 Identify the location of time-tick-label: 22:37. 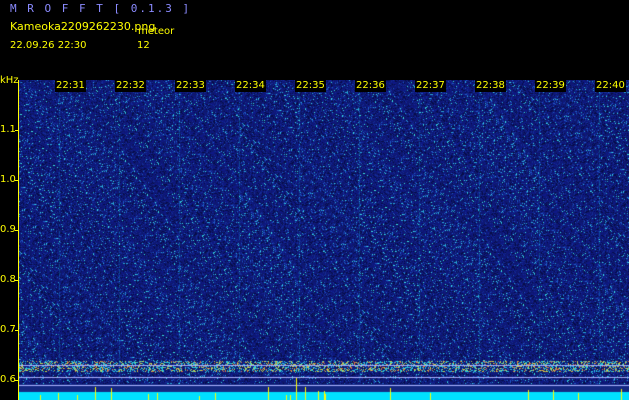
(430, 86).